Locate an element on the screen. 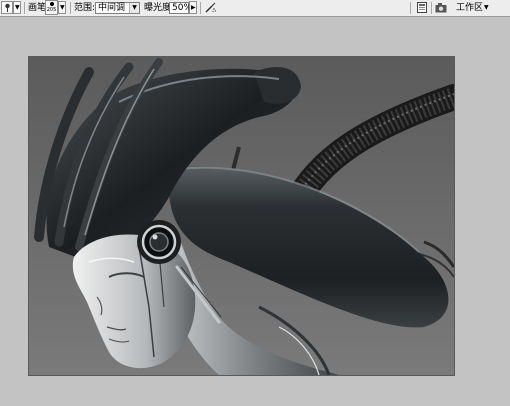 This screenshot has height=406, width=510. ear-sensor is located at coordinates (159, 242).